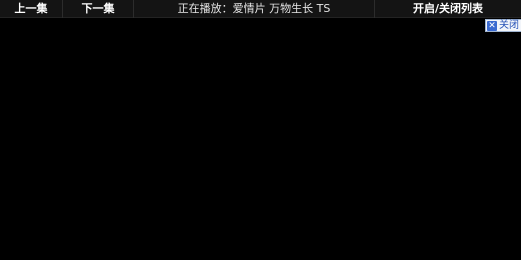 The width and height of the screenshot is (521, 260). Describe the element at coordinates (509, 25) in the screenshot. I see `close-label: 关闭` at that location.